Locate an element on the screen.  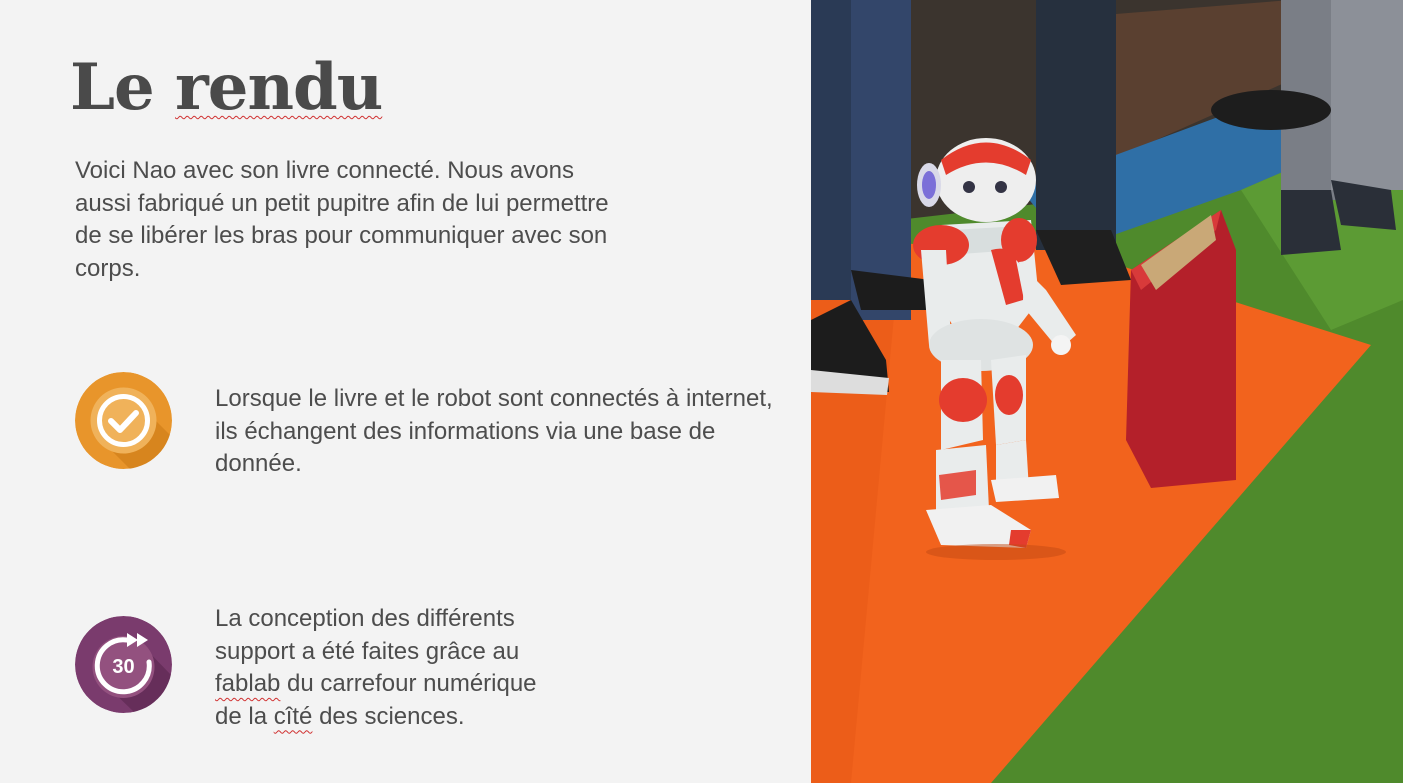
text-line: du carrefour numérique is located at coordinates (408, 683).